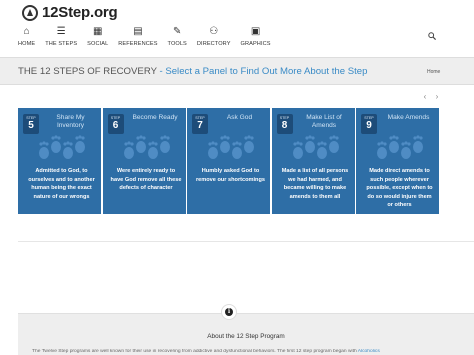 The height and width of the screenshot is (355, 474). Describe the element at coordinates (80, 12) in the screenshot. I see `logo-text: 12Step.org` at that location.